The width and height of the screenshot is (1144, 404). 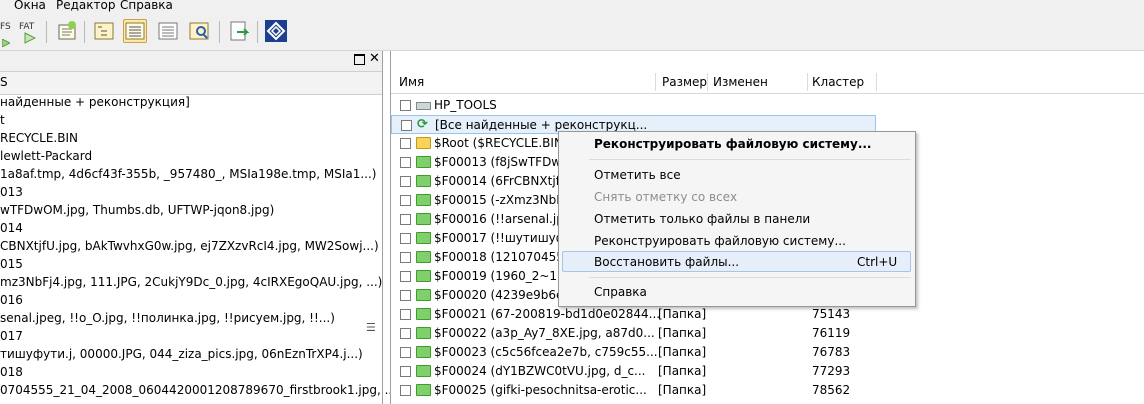 What do you see at coordinates (831, 333) in the screenshot?
I see `file-cluster: 76119` at bounding box center [831, 333].